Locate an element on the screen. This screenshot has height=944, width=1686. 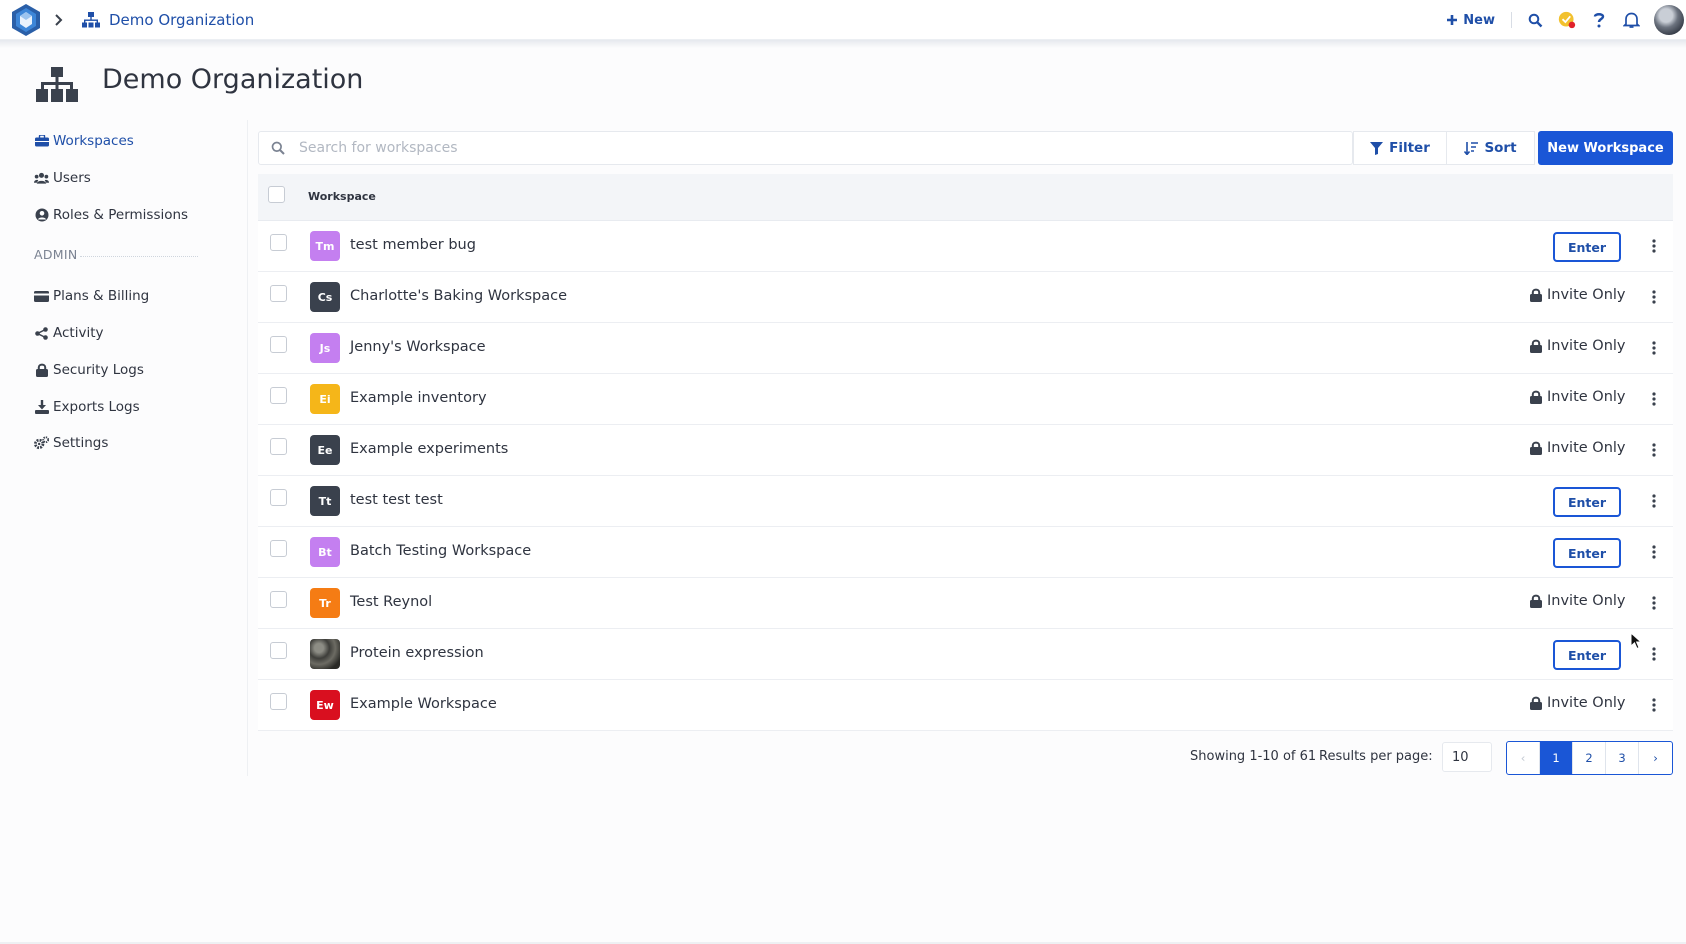
sidebar-item-workspaces: Workspaces is located at coordinates (84, 141).